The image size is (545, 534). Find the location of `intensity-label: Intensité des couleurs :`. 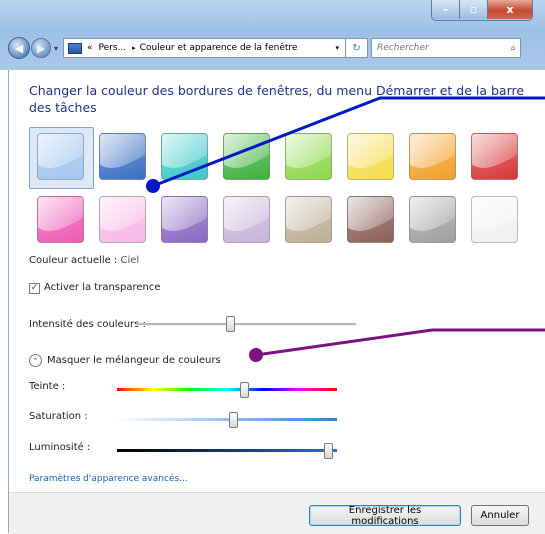

intensity-label: Intensité des couleurs : is located at coordinates (87, 324).